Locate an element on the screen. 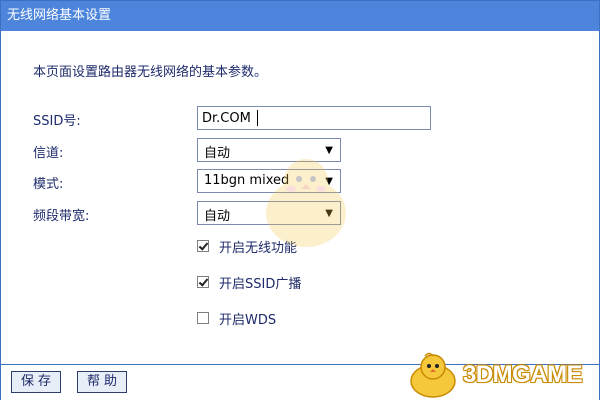 This screenshot has height=400, width=600. enable-wireless-label: 开启无线功能 is located at coordinates (258, 248).